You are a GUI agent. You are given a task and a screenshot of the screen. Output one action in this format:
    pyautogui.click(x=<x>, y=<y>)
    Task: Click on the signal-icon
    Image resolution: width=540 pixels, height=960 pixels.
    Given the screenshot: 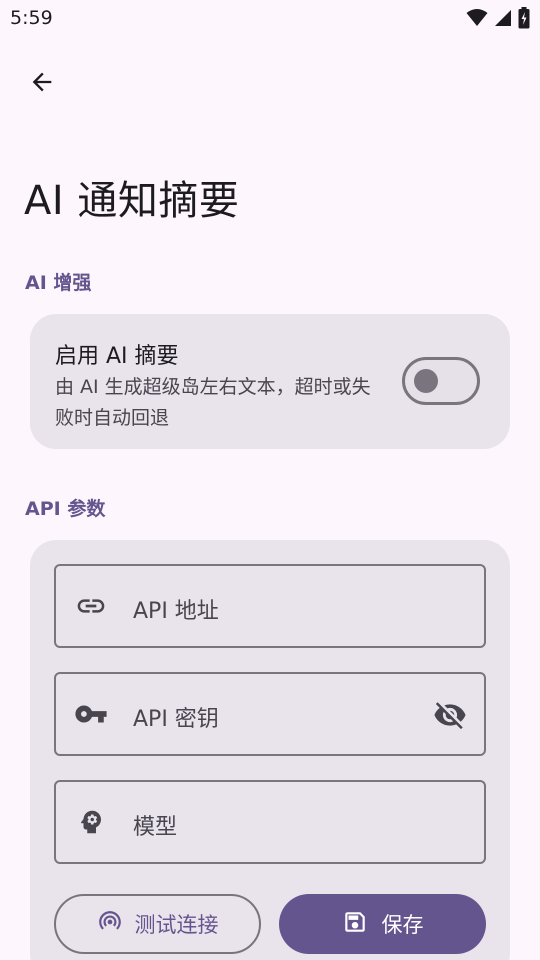 What is the action you would take?
    pyautogui.click(x=503, y=18)
    